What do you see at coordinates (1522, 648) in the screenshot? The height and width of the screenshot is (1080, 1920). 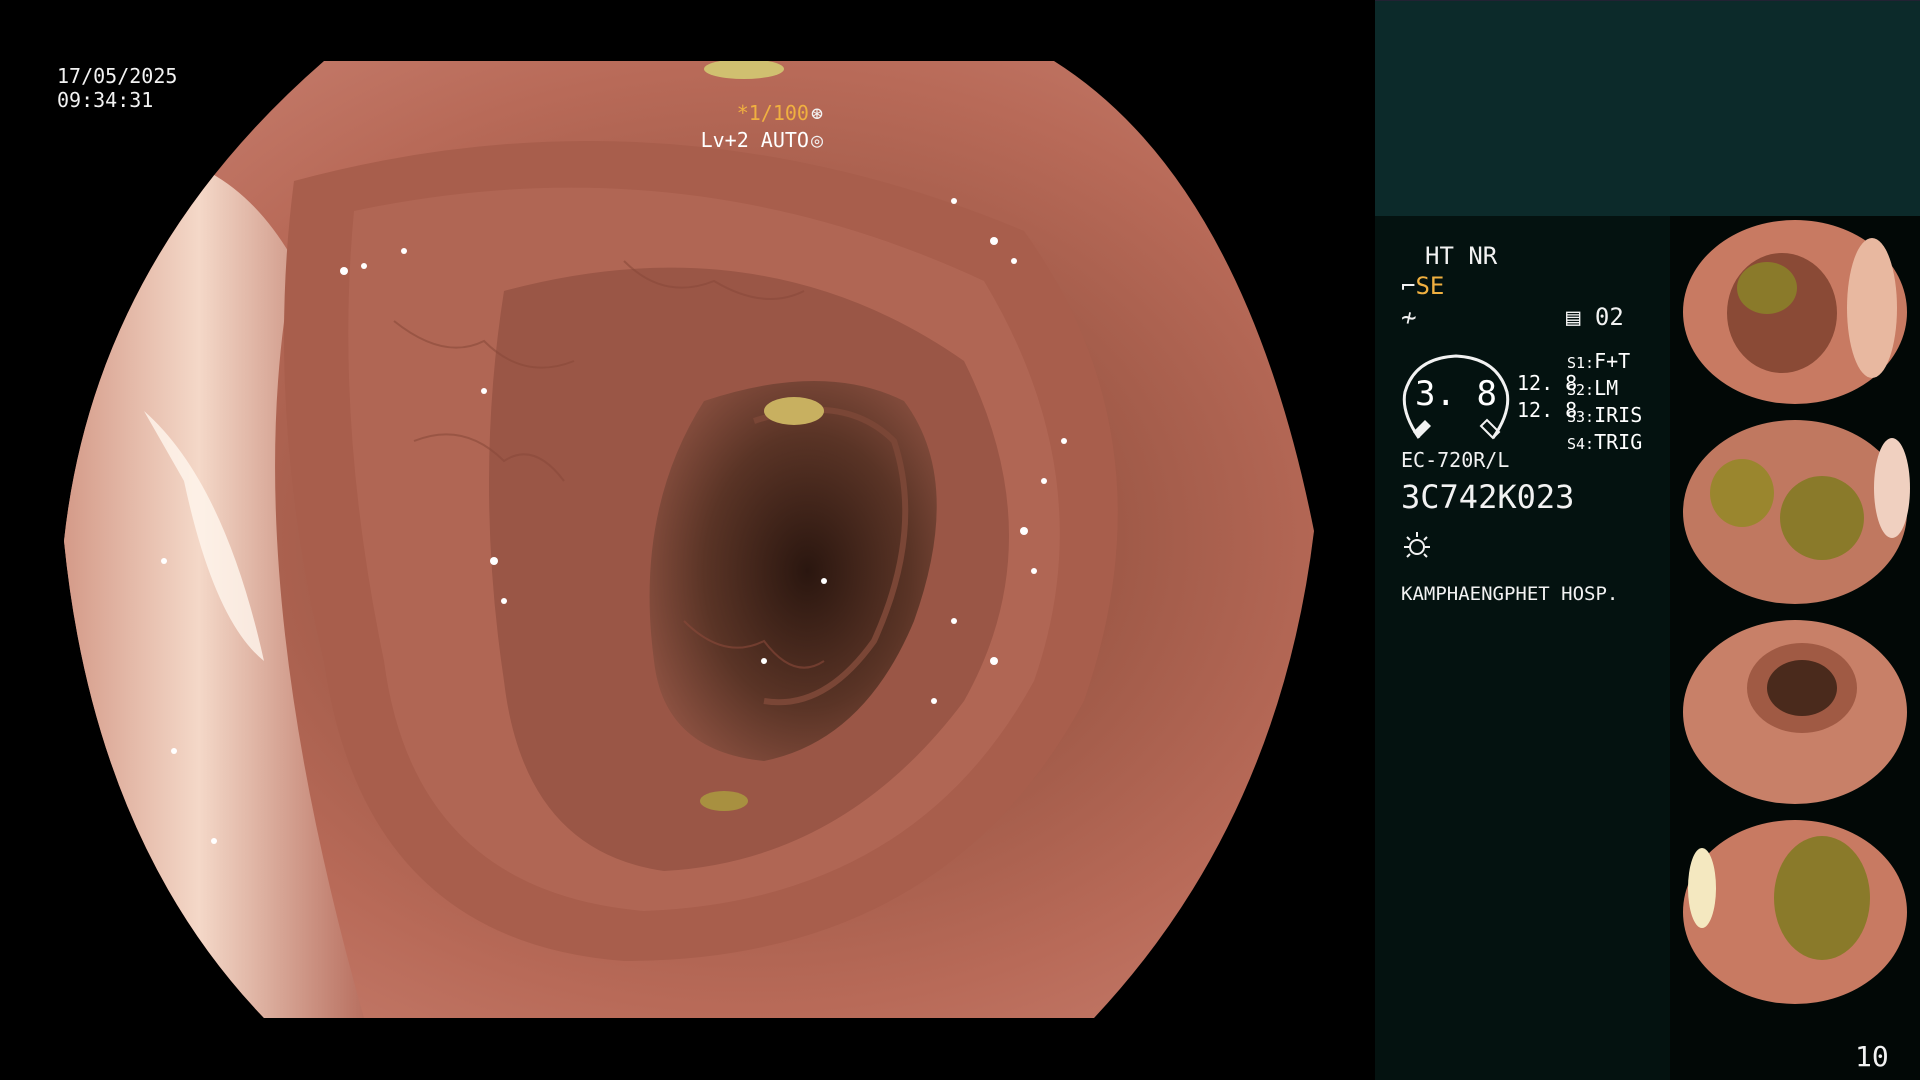 I see `side-info-panel` at bounding box center [1522, 648].